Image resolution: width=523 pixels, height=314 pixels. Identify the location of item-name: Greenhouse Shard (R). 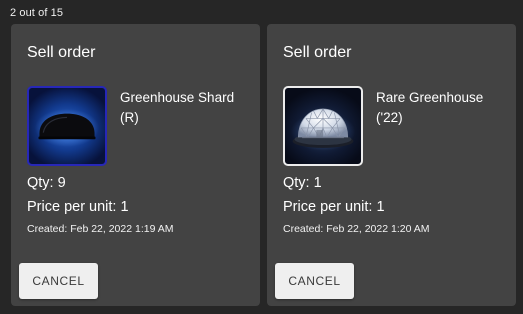
(177, 107).